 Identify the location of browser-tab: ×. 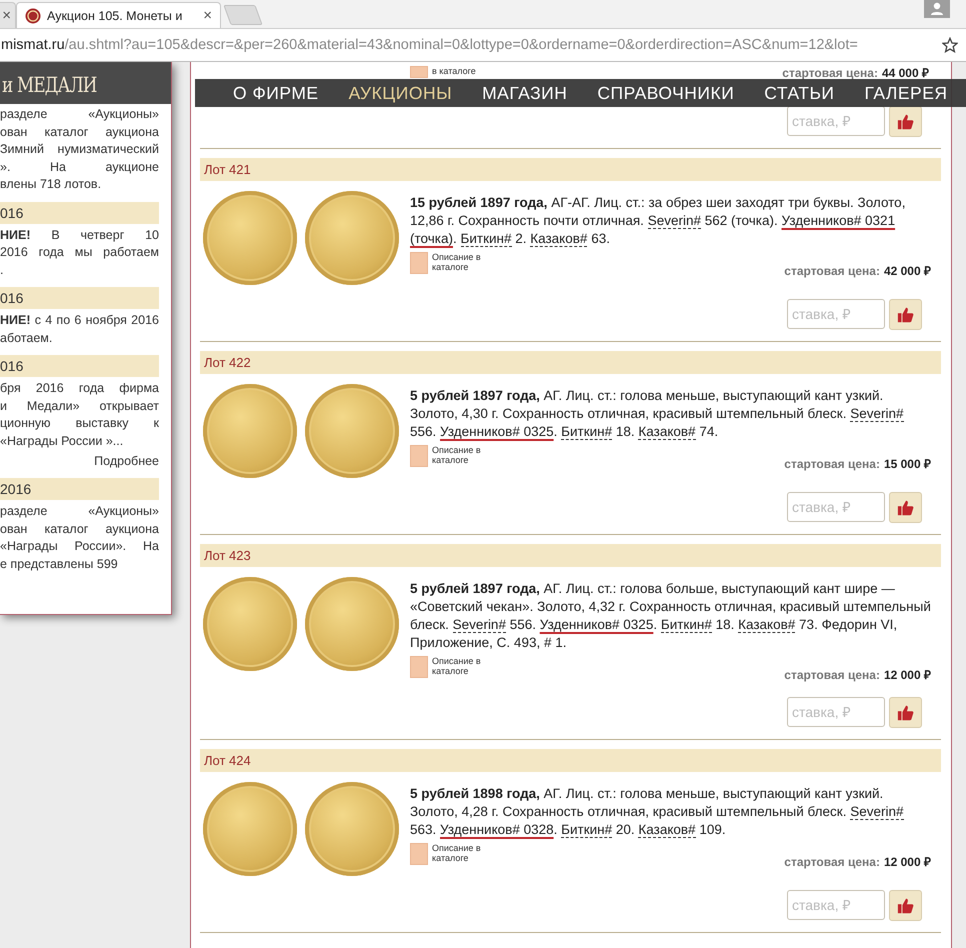
(8, 15).